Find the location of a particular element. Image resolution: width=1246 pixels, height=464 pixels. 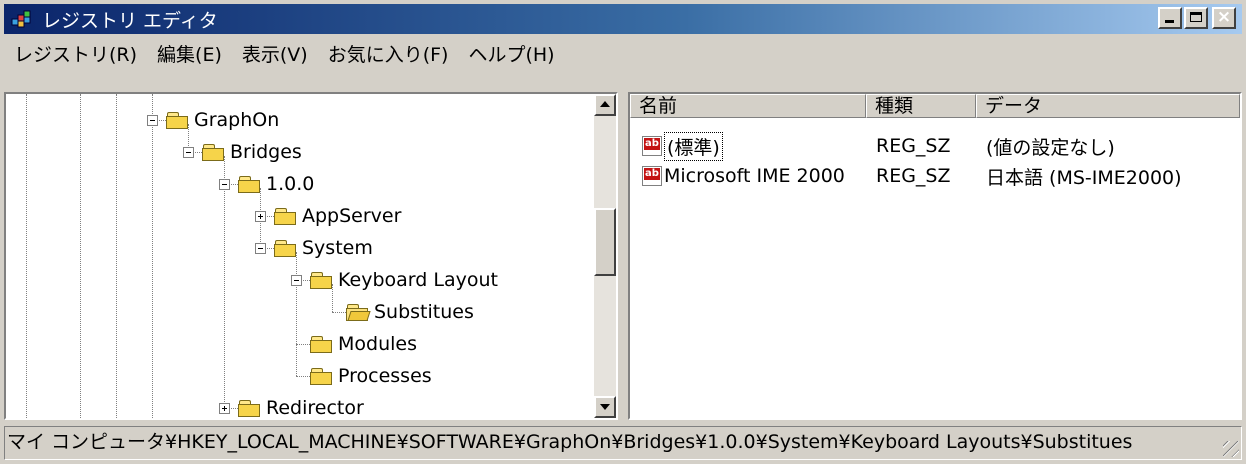

maximize-icon is located at coordinates (1196, 17).